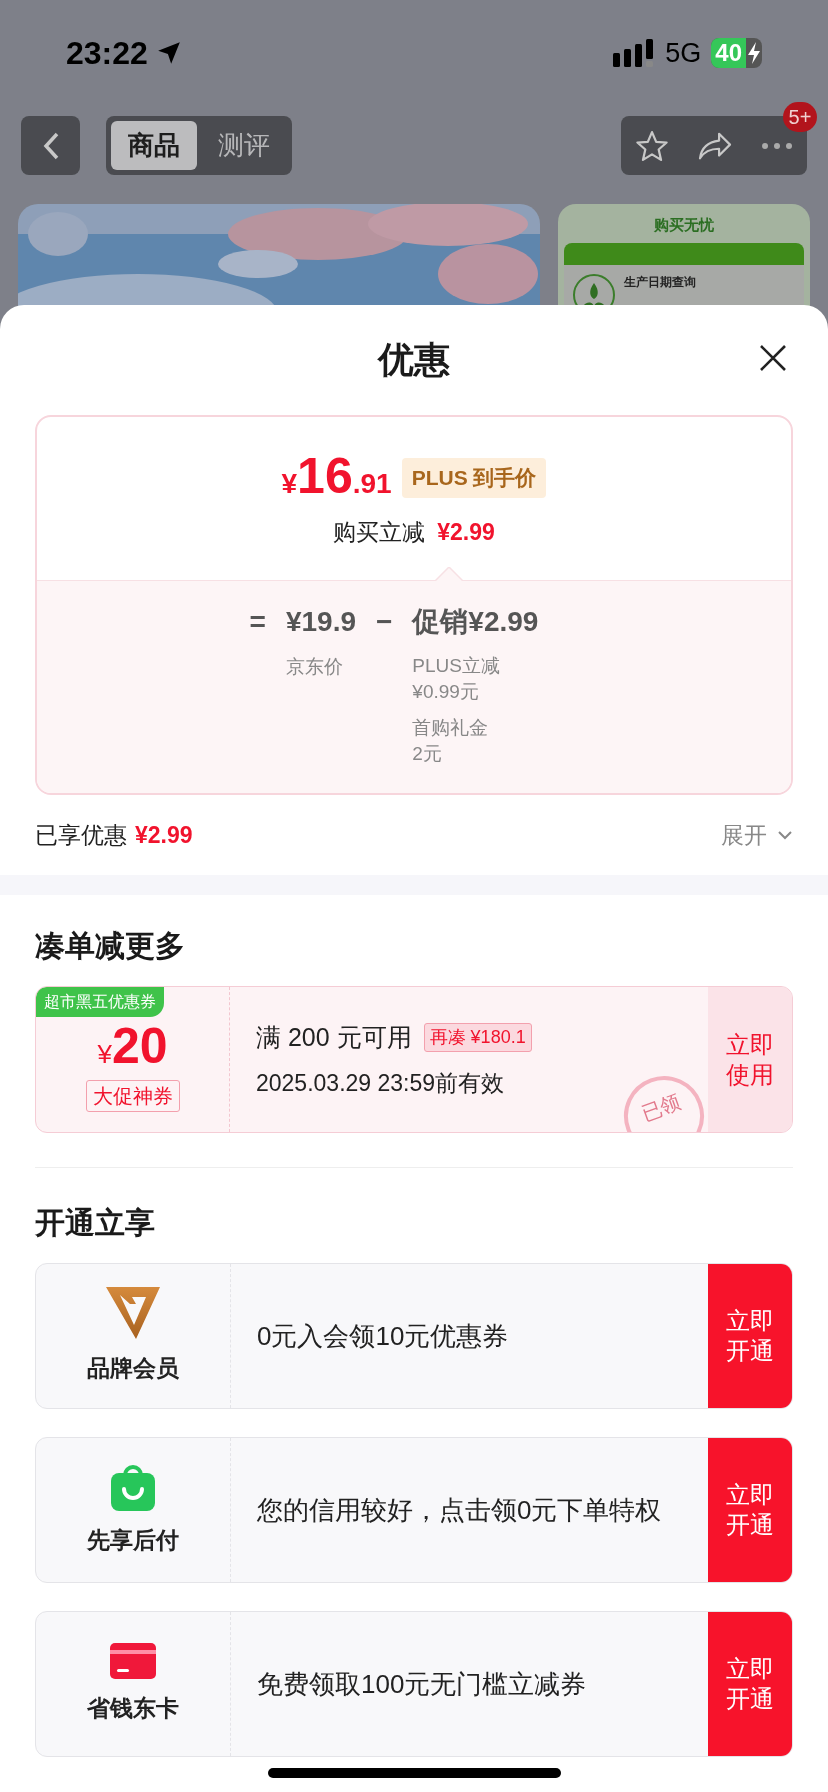 The image size is (828, 1792). Describe the element at coordinates (660, 282) in the screenshot. I see `service-label: 生产日期查询` at that location.